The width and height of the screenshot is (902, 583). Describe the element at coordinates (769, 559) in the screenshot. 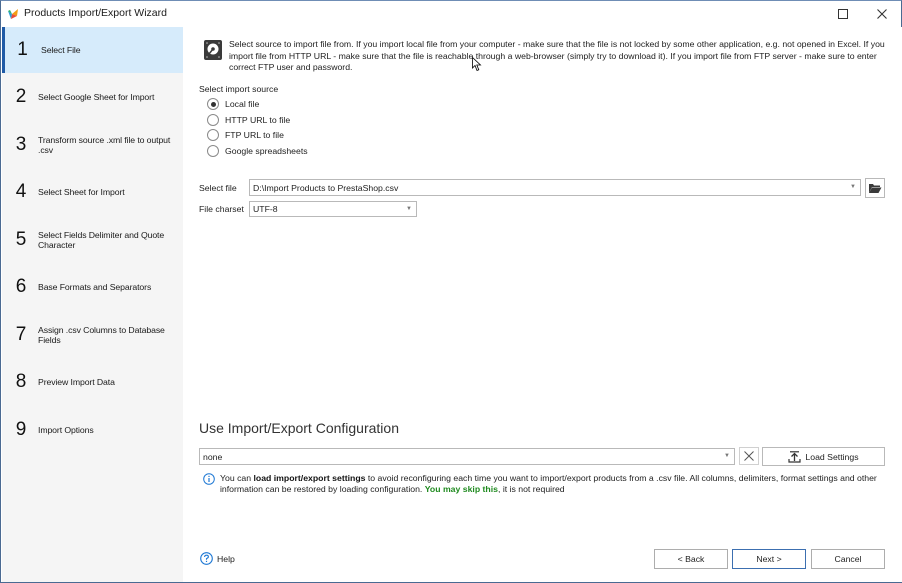

I see `next-button: Next >` at that location.